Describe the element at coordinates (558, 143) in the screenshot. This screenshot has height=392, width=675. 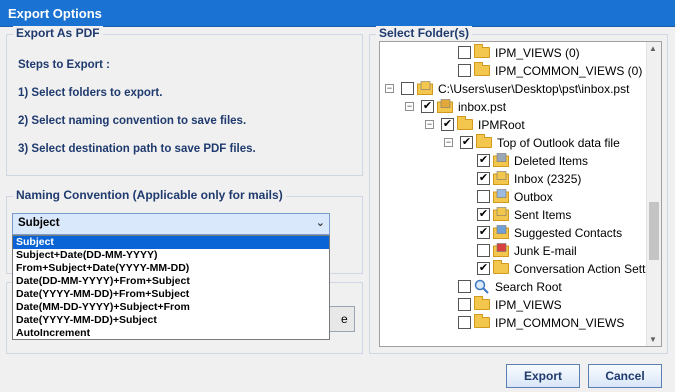
I see `tree-item-label: Top of Outlook data file` at that location.